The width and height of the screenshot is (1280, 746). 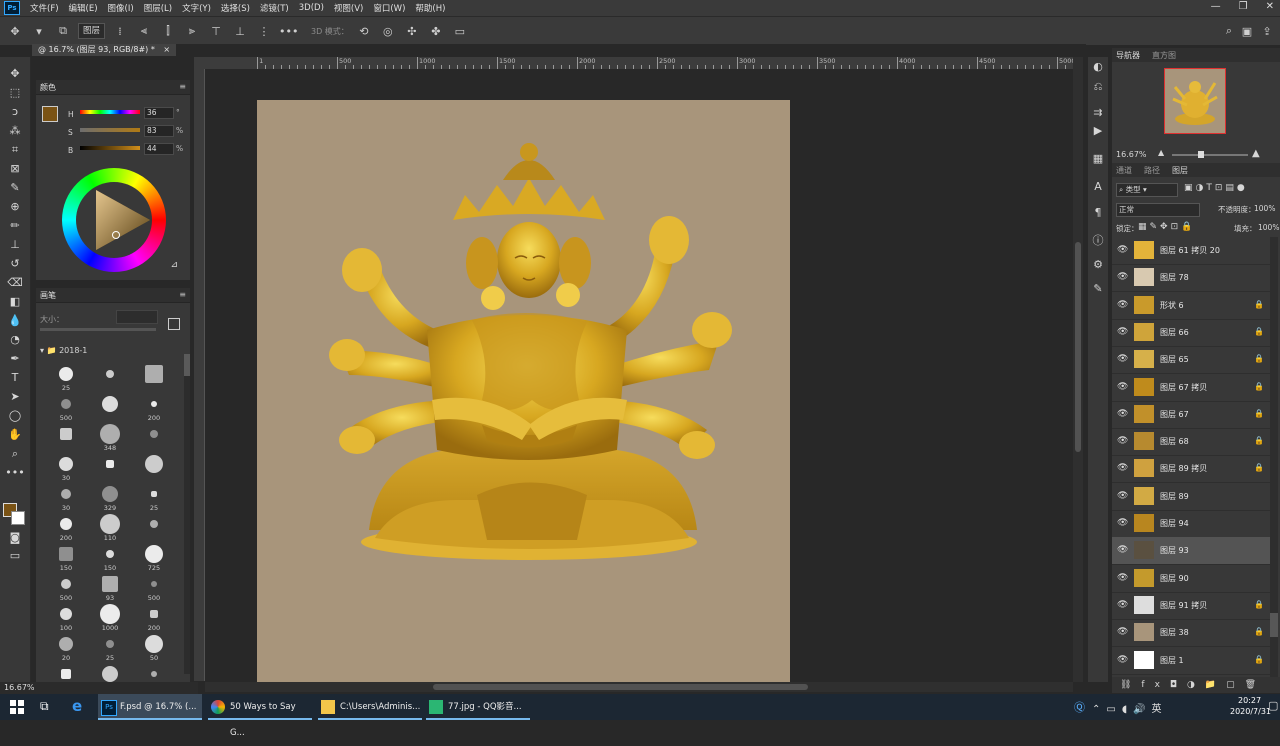 What do you see at coordinates (1191, 306) in the screenshot?
I see `layer-row: 👁 形状 6 🔒` at bounding box center [1191, 306].